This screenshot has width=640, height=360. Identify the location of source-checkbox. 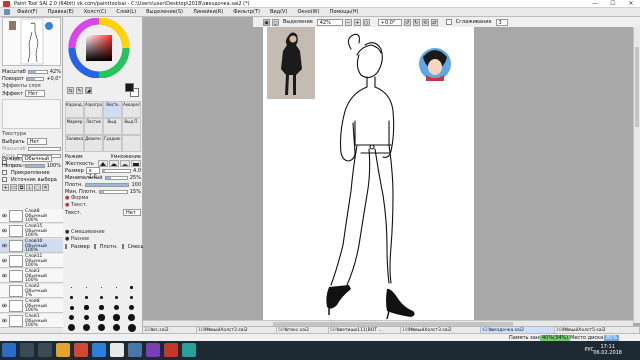
(4, 179).